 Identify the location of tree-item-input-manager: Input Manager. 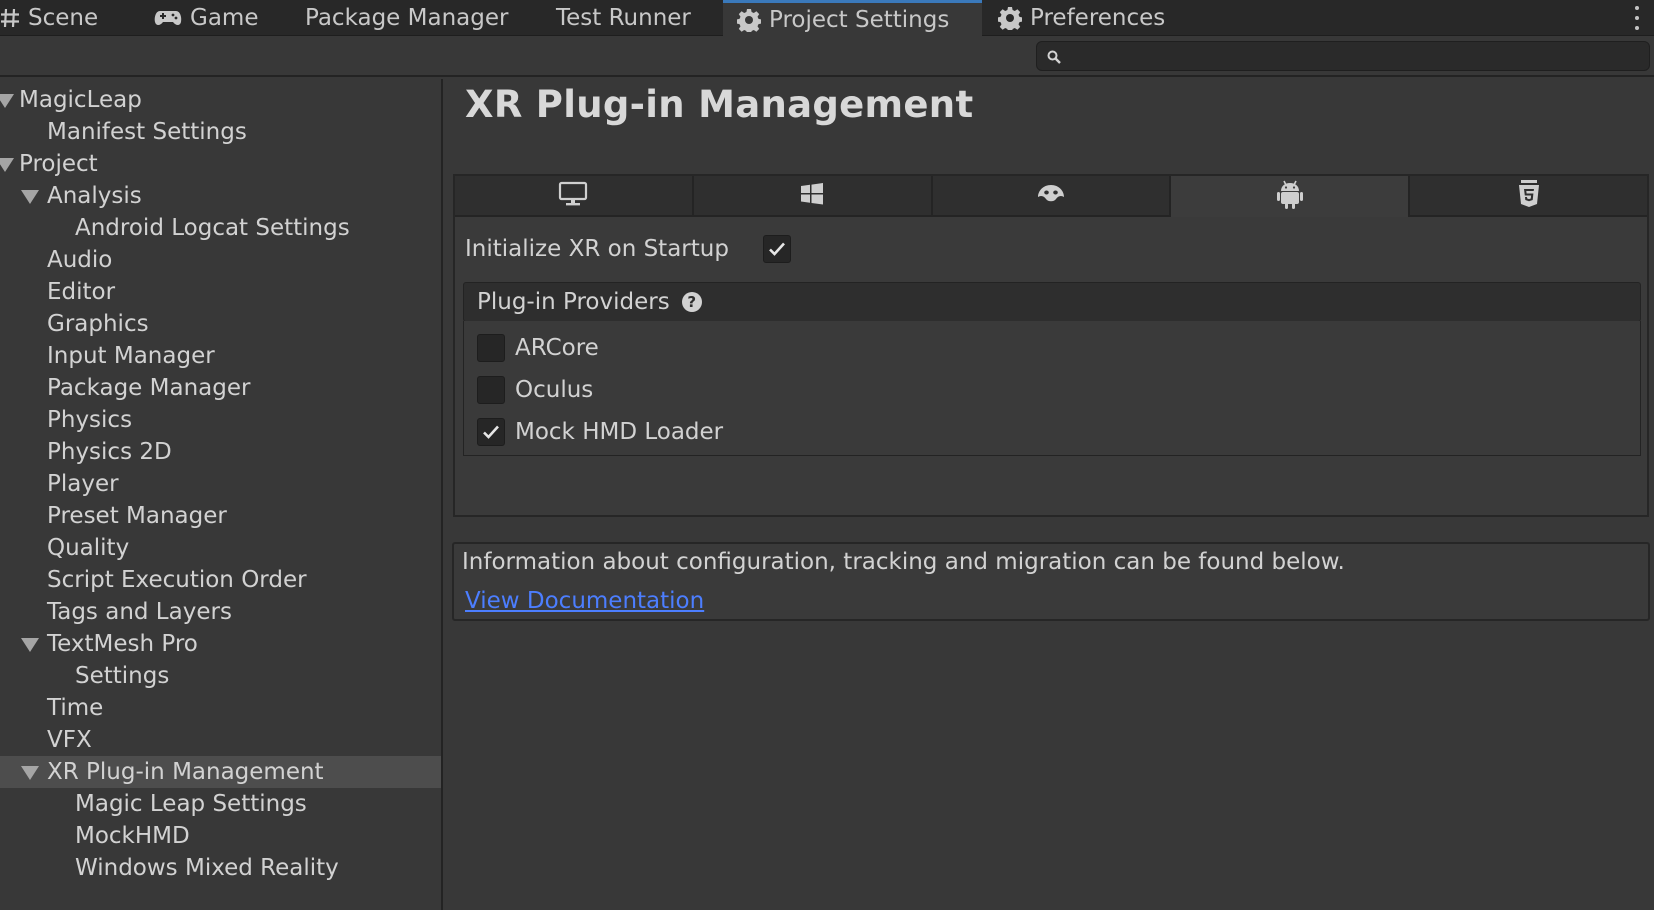
(220, 356).